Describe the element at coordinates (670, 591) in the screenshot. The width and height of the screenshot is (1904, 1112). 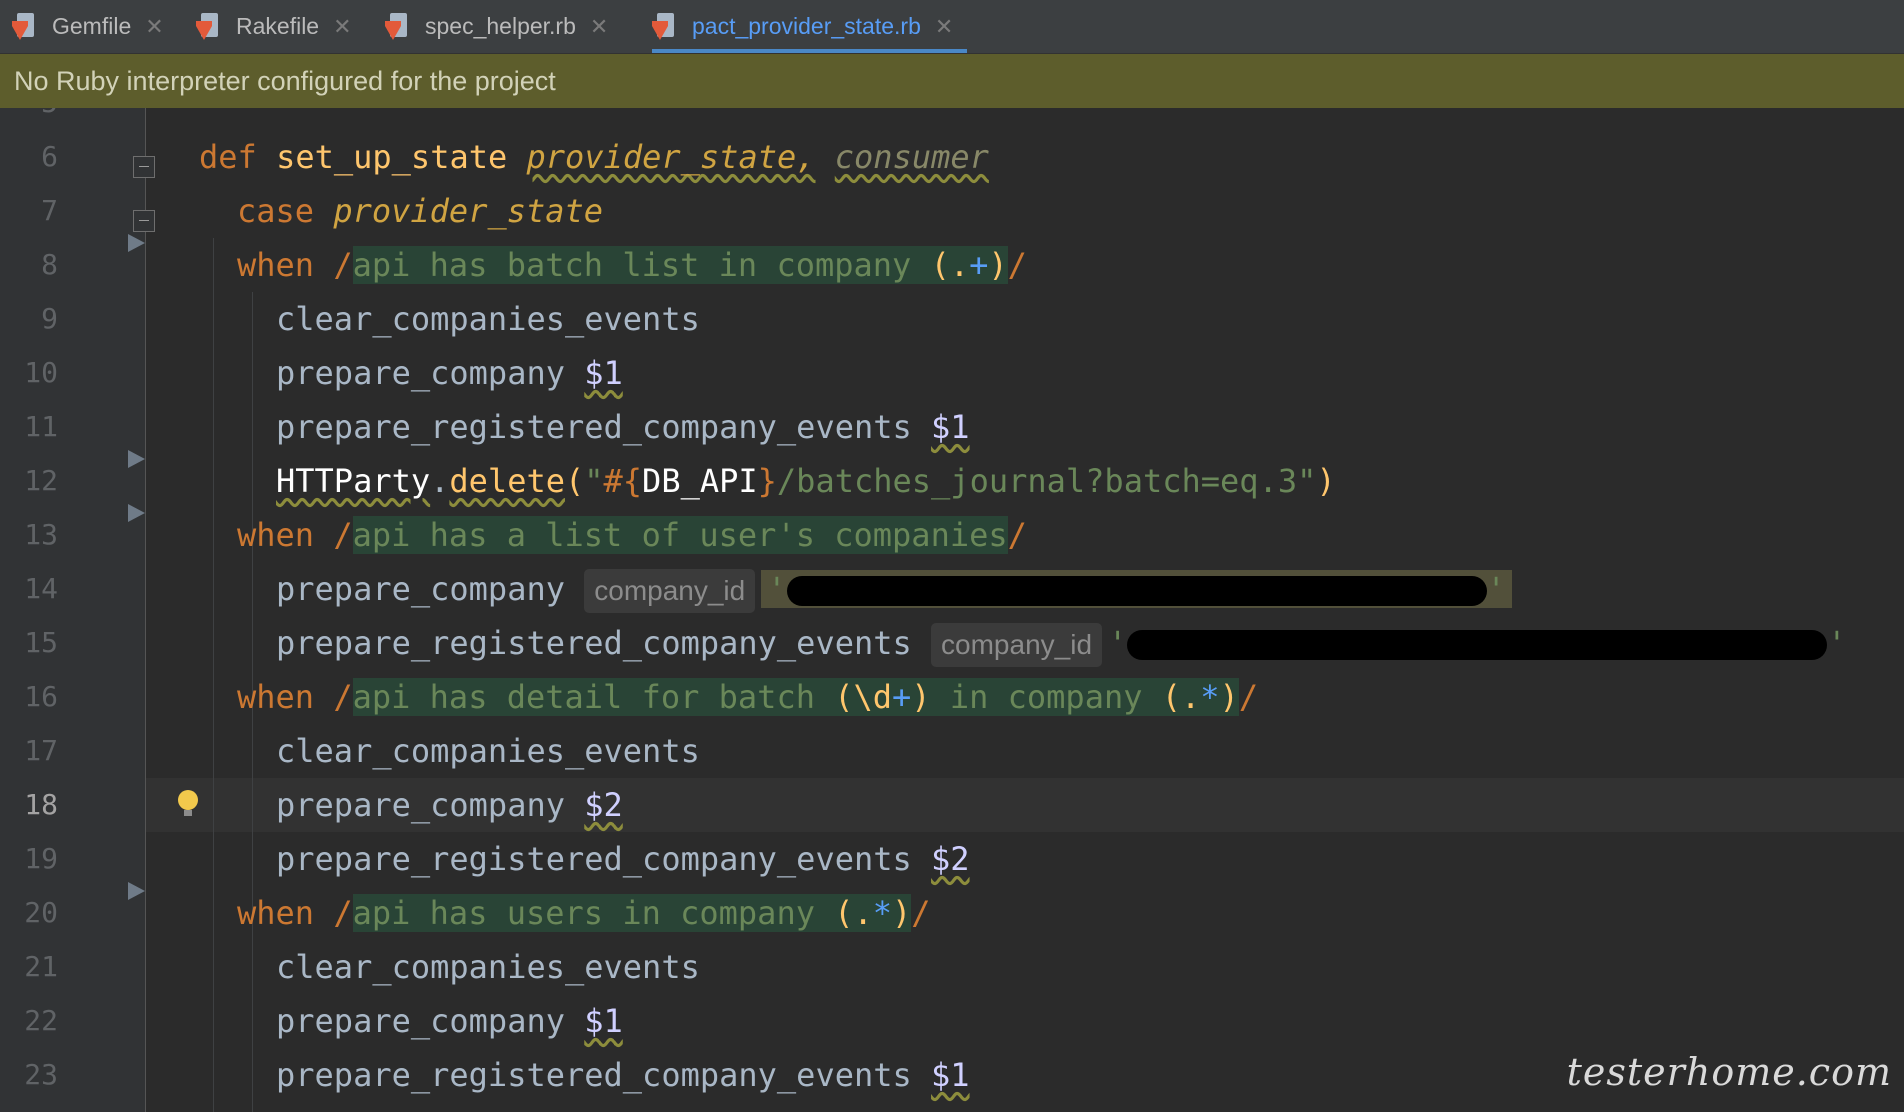
I see `param-hint: company_id` at that location.